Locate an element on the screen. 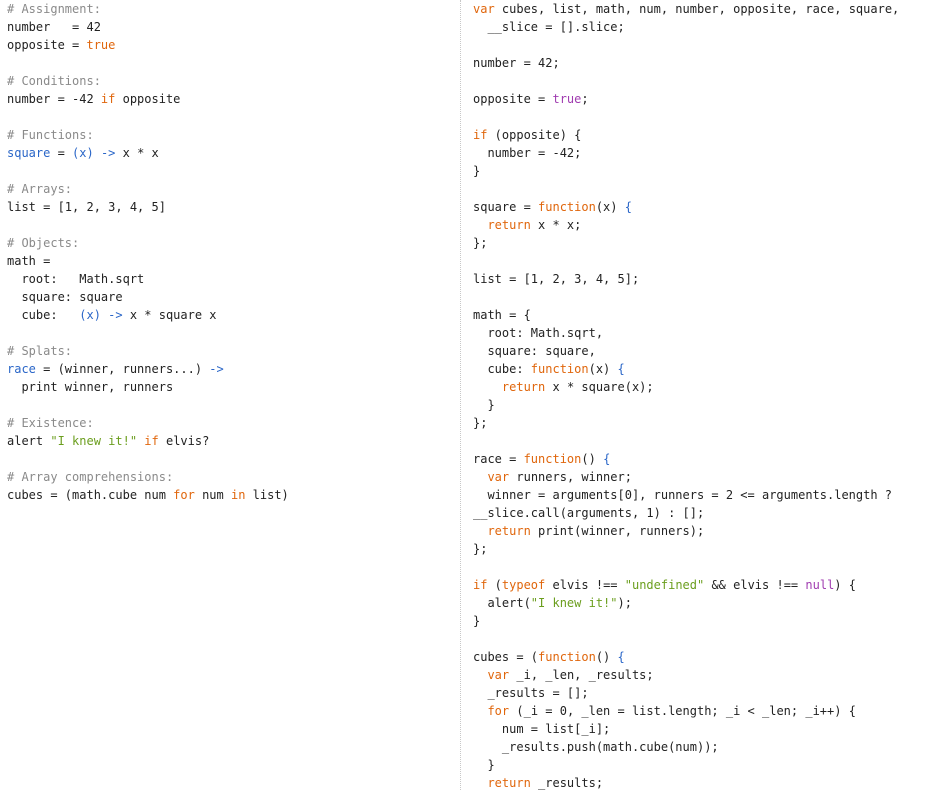  code-token-func: race is located at coordinates (21, 369).